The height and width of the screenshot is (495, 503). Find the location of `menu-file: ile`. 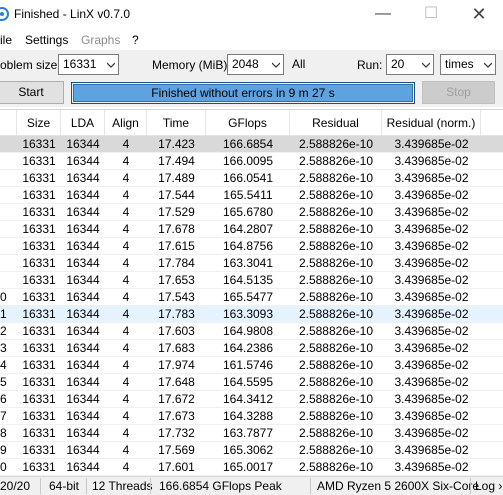

menu-file: ile is located at coordinates (6, 40).